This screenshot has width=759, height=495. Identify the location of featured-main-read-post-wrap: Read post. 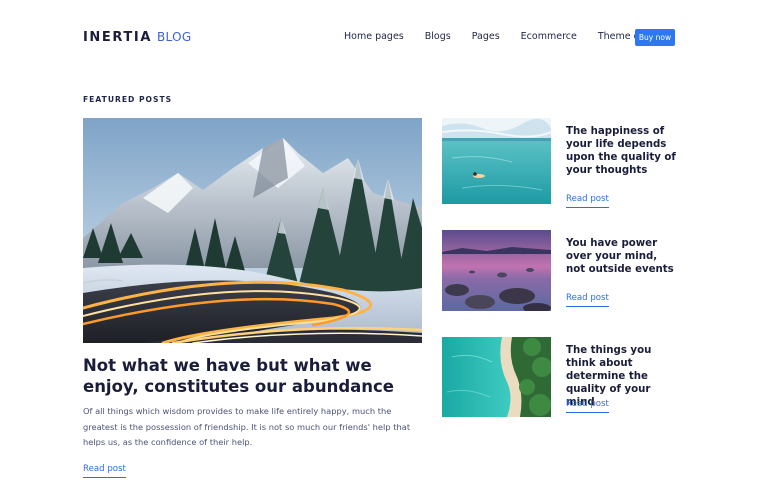
(104, 467).